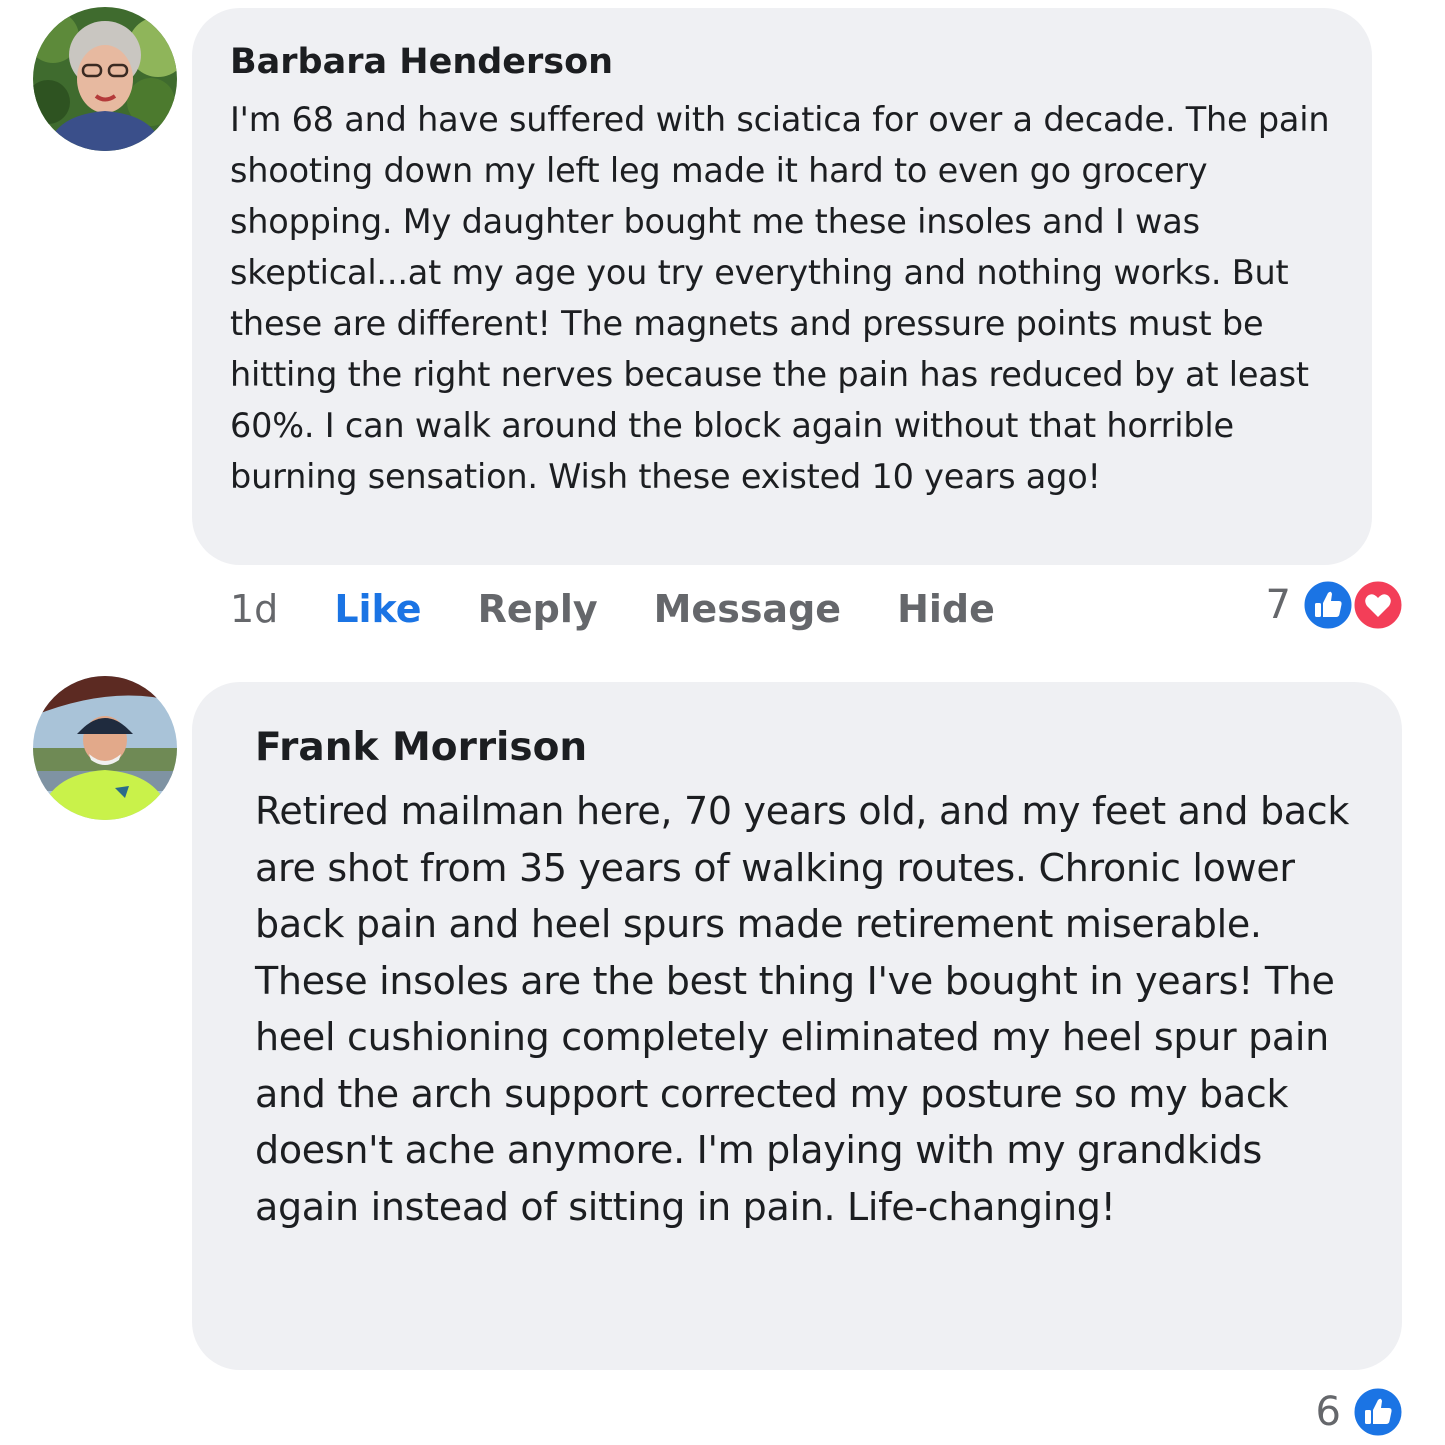  What do you see at coordinates (1278, 605) in the screenshot?
I see `reaction-count: 7` at bounding box center [1278, 605].